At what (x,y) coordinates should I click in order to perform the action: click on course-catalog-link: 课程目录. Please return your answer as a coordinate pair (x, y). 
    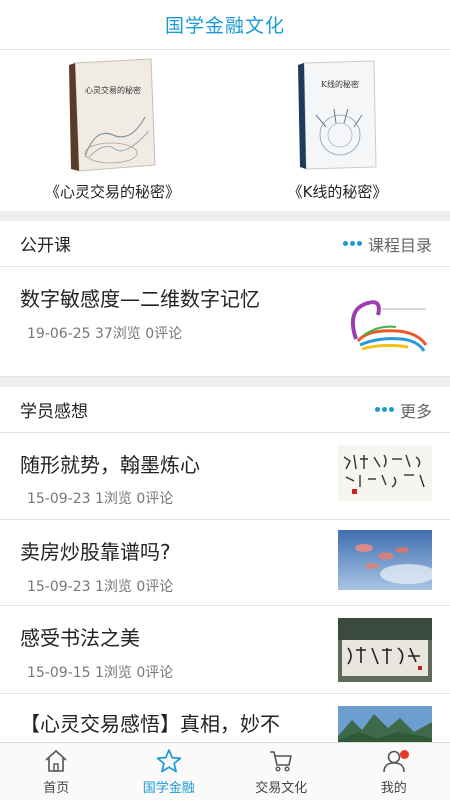
    Looking at the image, I should click on (387, 244).